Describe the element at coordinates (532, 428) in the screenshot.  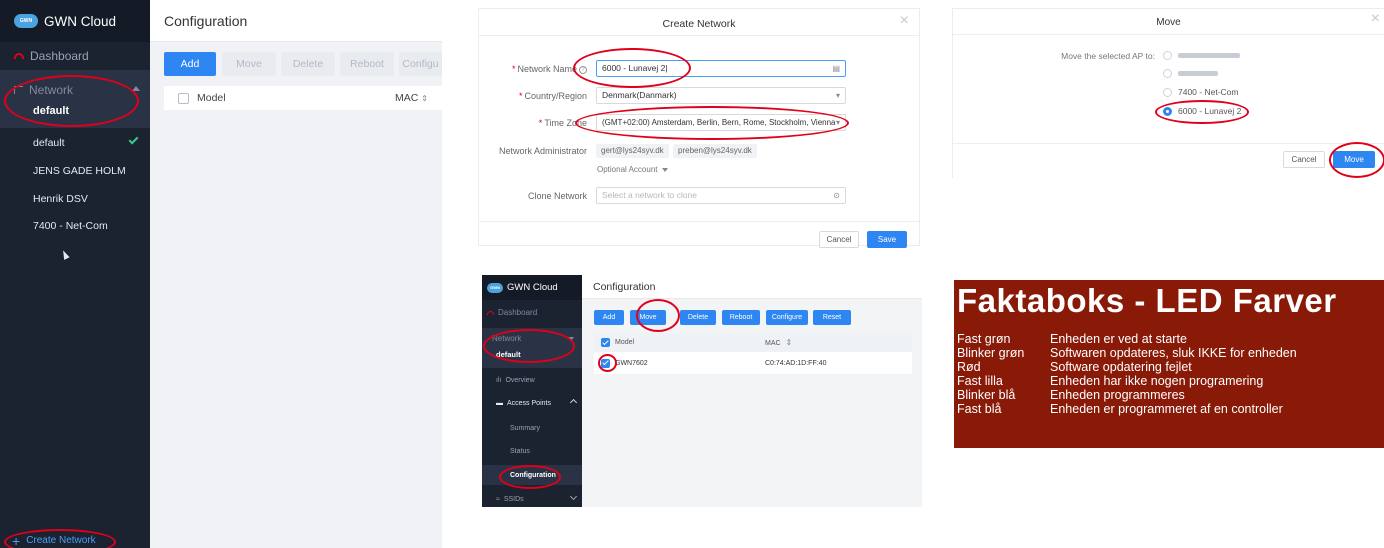
I see `sidebar-item-summary: Summary` at that location.